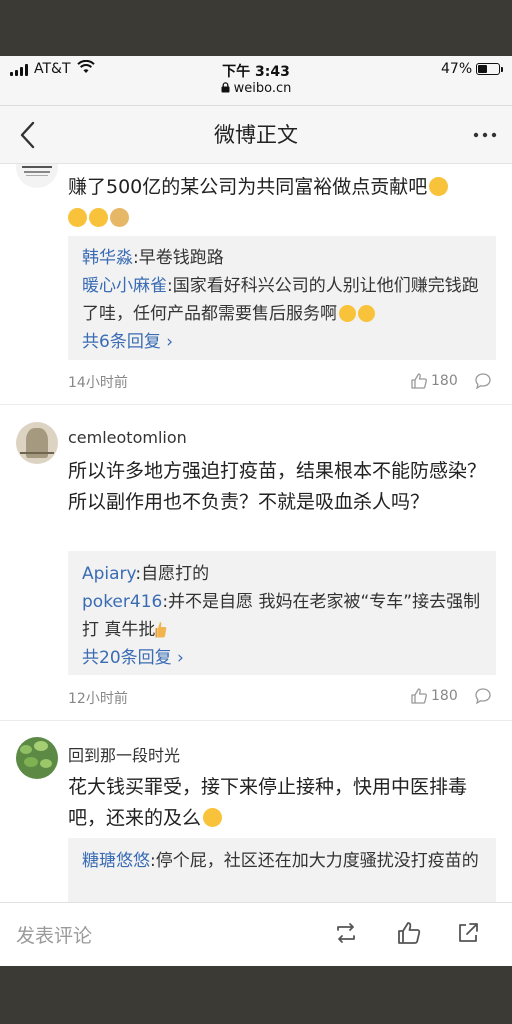 Image resolution: width=512 pixels, height=1024 pixels. Describe the element at coordinates (482, 69) in the screenshot. I see `battery-level-fill` at that location.